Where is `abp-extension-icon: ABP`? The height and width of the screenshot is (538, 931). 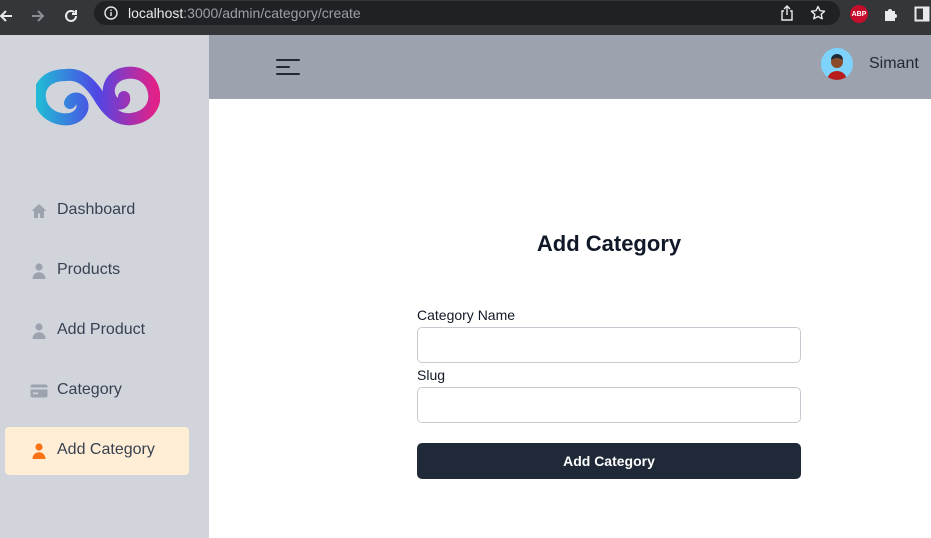 abp-extension-icon: ABP is located at coordinates (859, 14).